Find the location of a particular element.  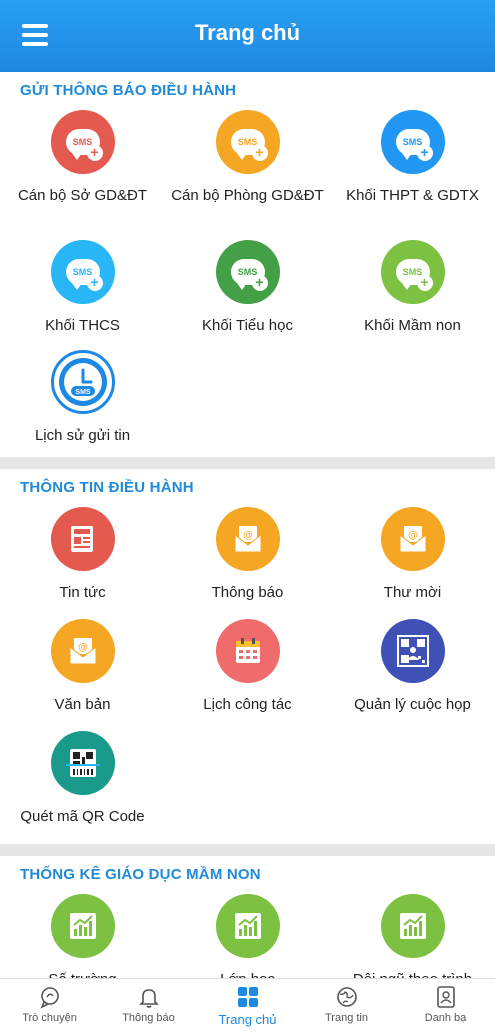

item-khoi-thpt: SMS + Khối THPT & GDTX is located at coordinates (412, 175).